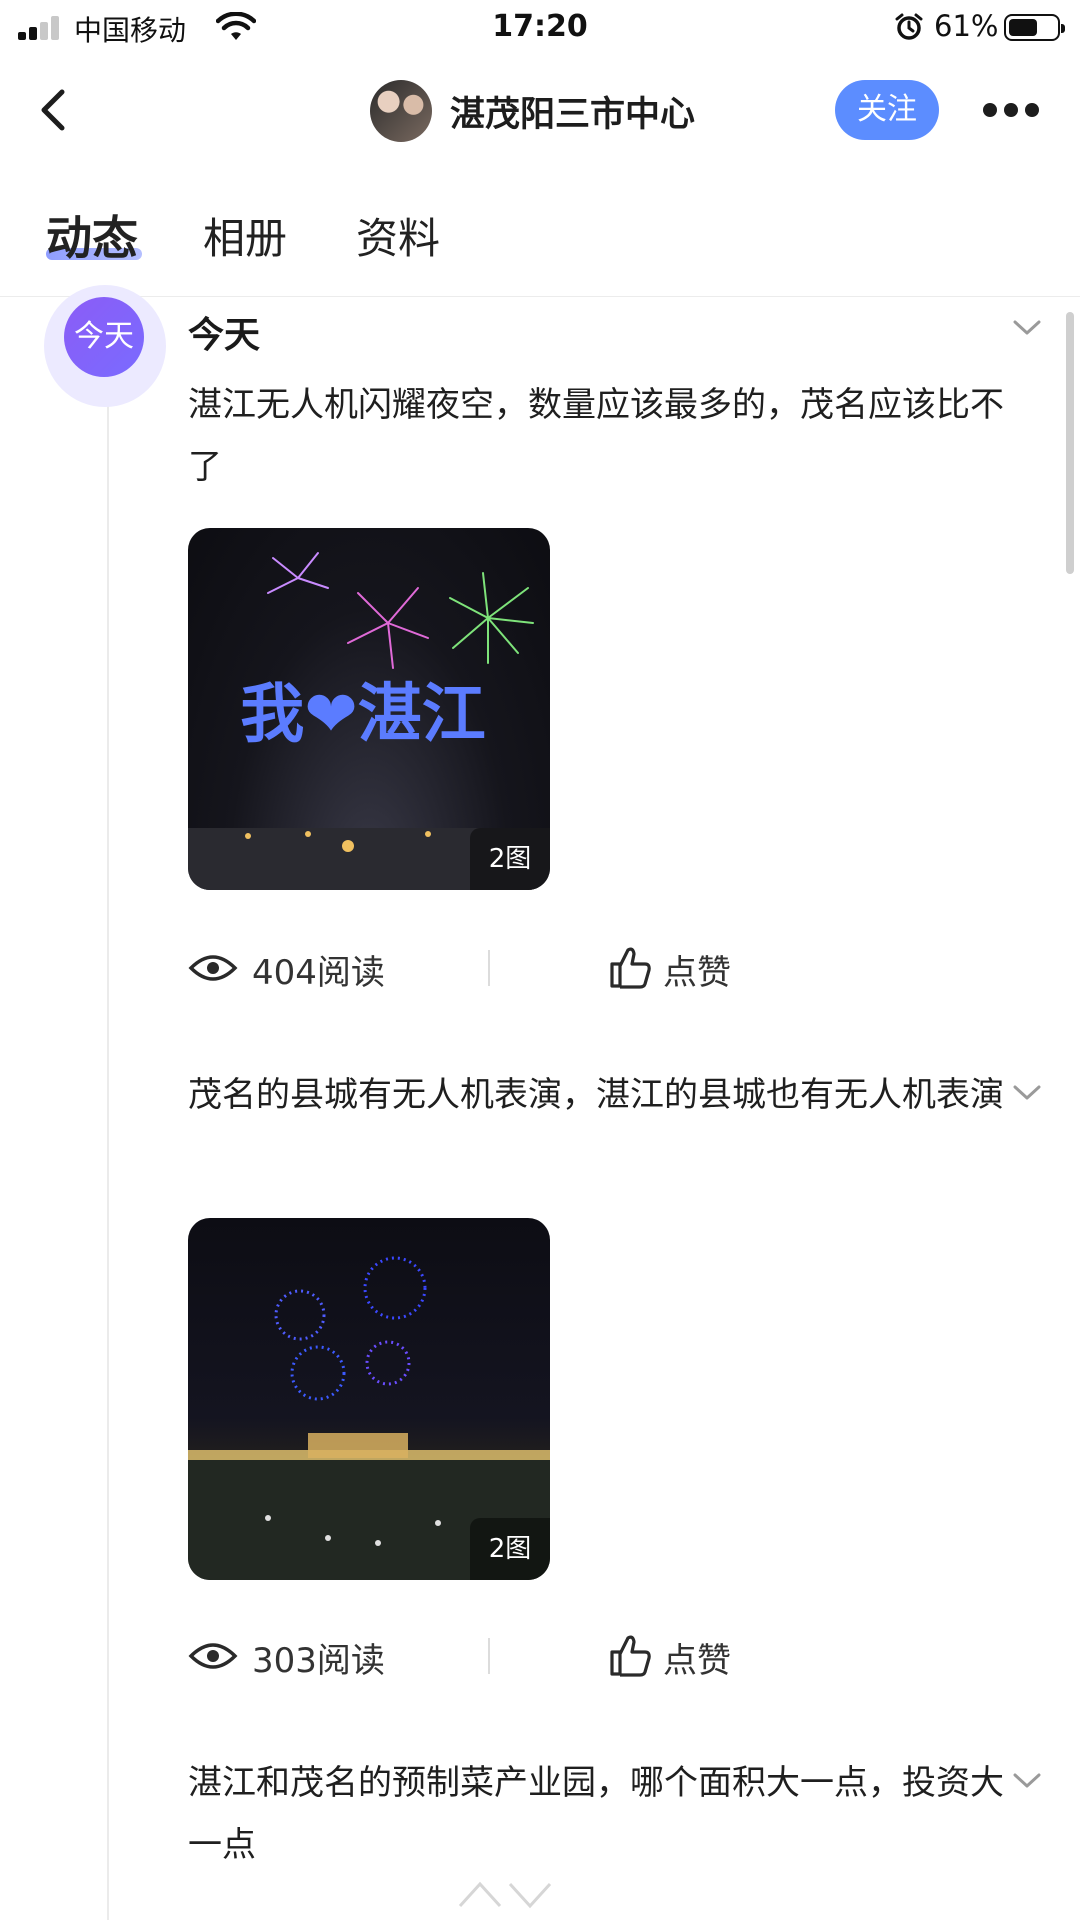 The image size is (1080, 1923). What do you see at coordinates (603, 1095) in the screenshot?
I see `post-text: 茂名的县城有无人机表演，湛江的县城也有无人机表演` at bounding box center [603, 1095].